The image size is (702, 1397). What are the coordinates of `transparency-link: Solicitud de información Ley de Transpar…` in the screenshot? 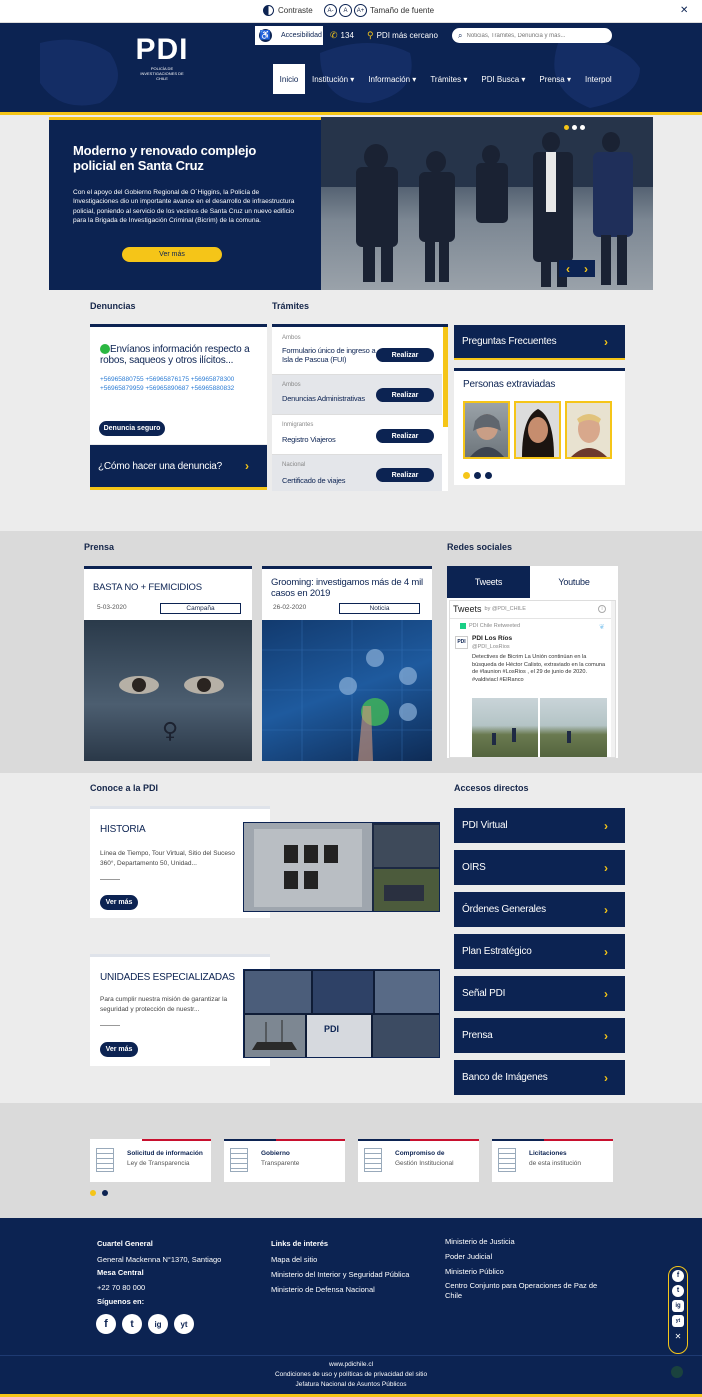 It's located at (150, 1160).